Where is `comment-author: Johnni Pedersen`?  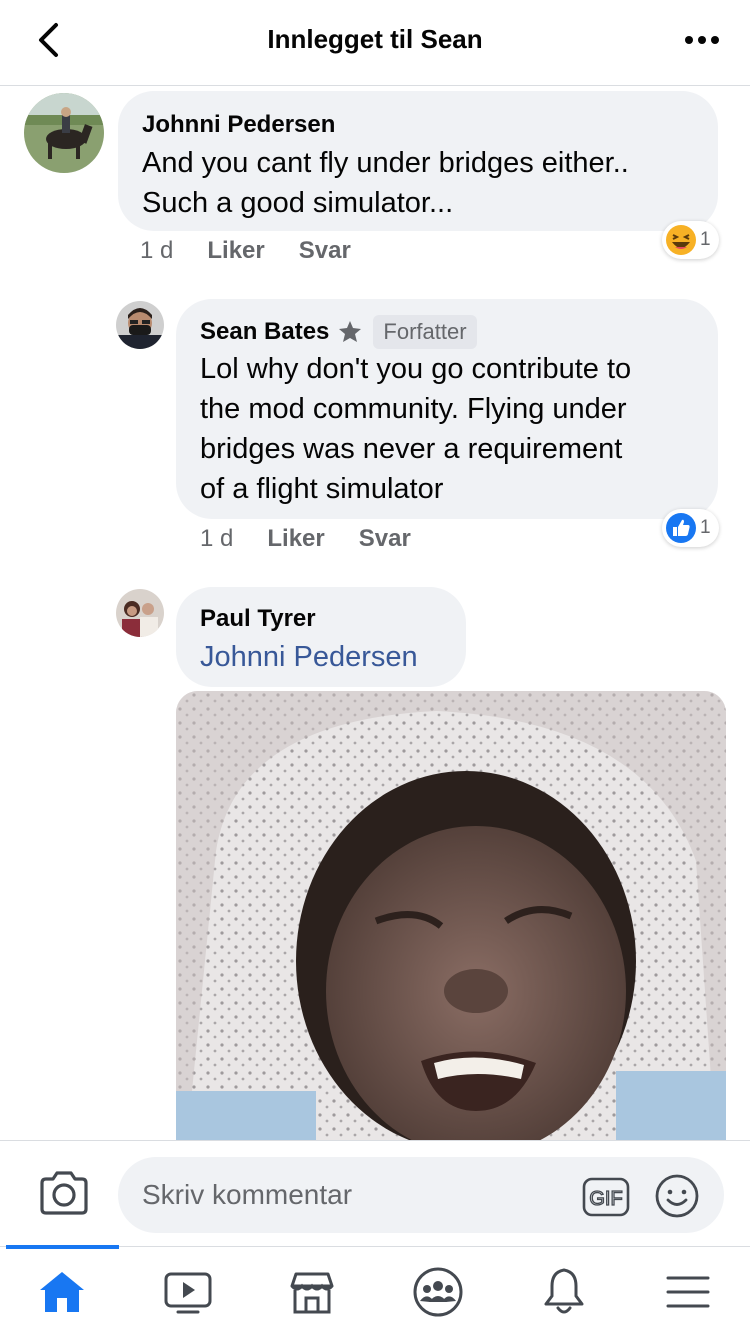
comment-author: Johnni Pedersen is located at coordinates (238, 125).